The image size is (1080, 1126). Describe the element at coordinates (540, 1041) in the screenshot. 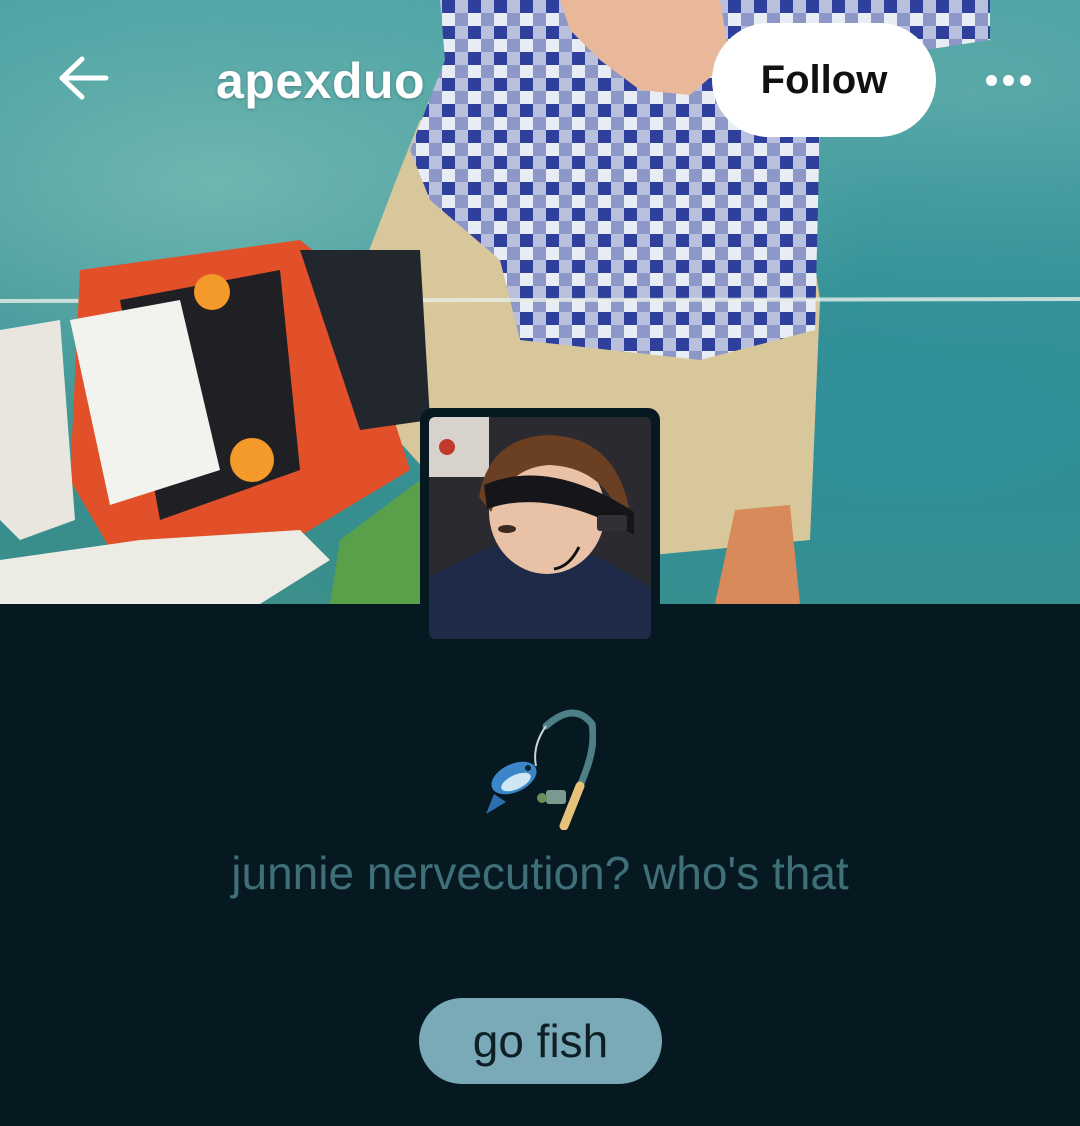

I see `go-fish-button: go fish` at that location.